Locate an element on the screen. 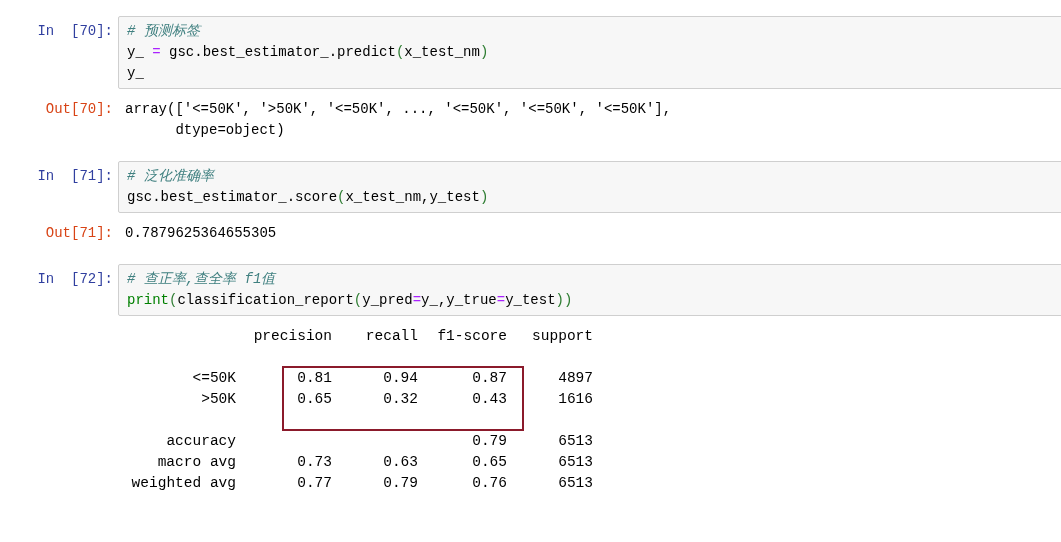  code-input: # 查正率,查全率 f1值 print(classification_report(y_pred=y_,y_true=y_test)) is located at coordinates (589, 290).